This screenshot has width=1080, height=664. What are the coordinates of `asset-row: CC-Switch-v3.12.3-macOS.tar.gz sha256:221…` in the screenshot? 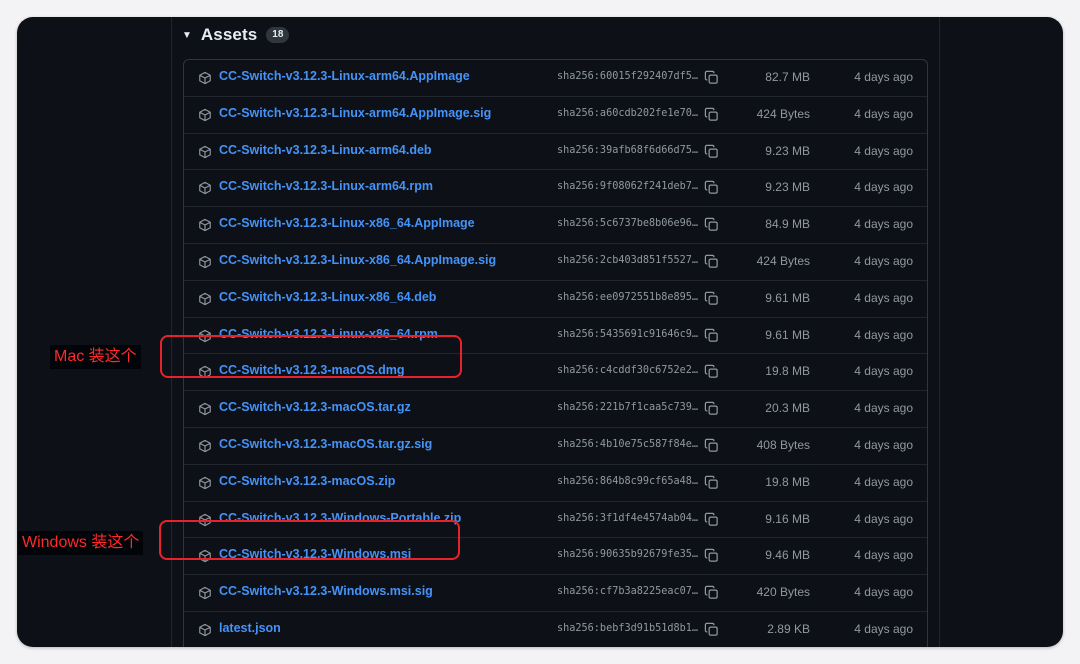 It's located at (555, 409).